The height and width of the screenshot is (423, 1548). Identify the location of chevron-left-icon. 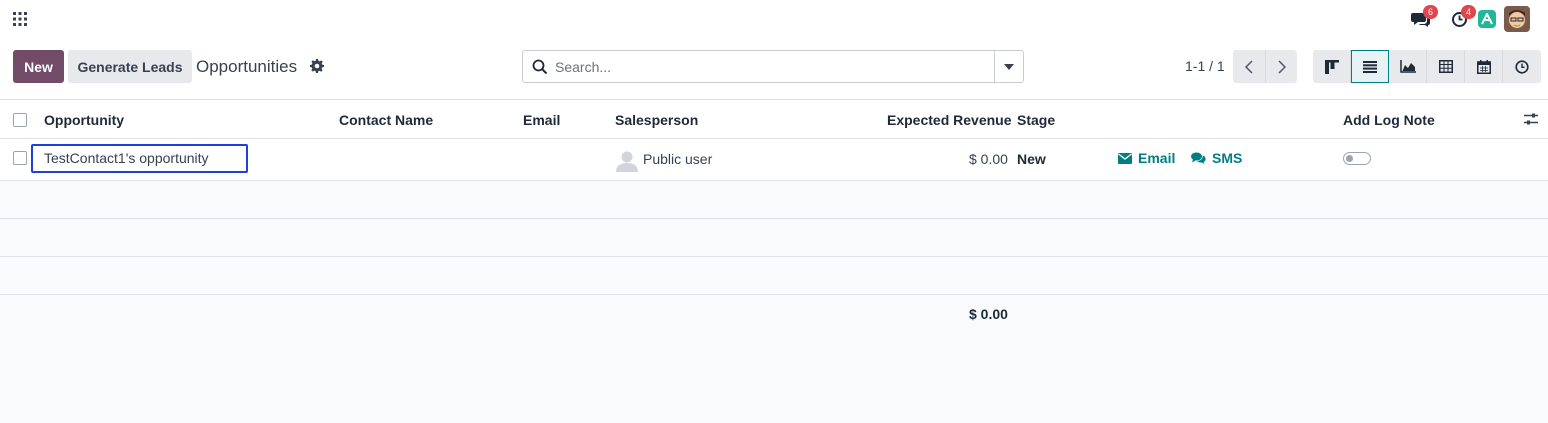
(1249, 66).